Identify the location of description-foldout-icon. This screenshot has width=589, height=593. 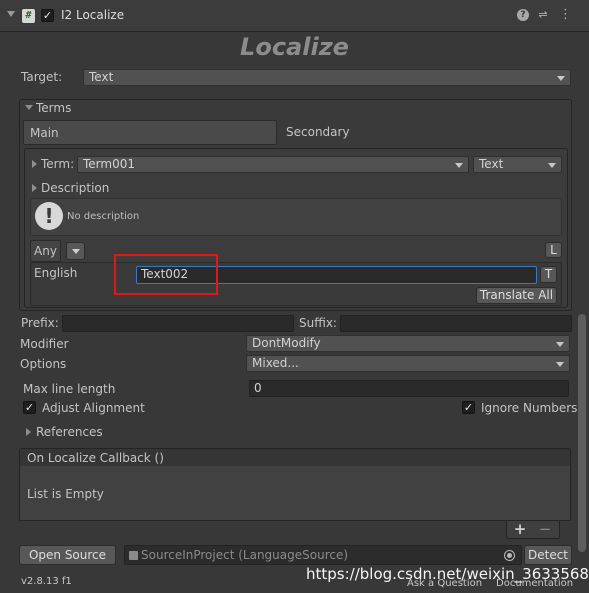
(34, 188).